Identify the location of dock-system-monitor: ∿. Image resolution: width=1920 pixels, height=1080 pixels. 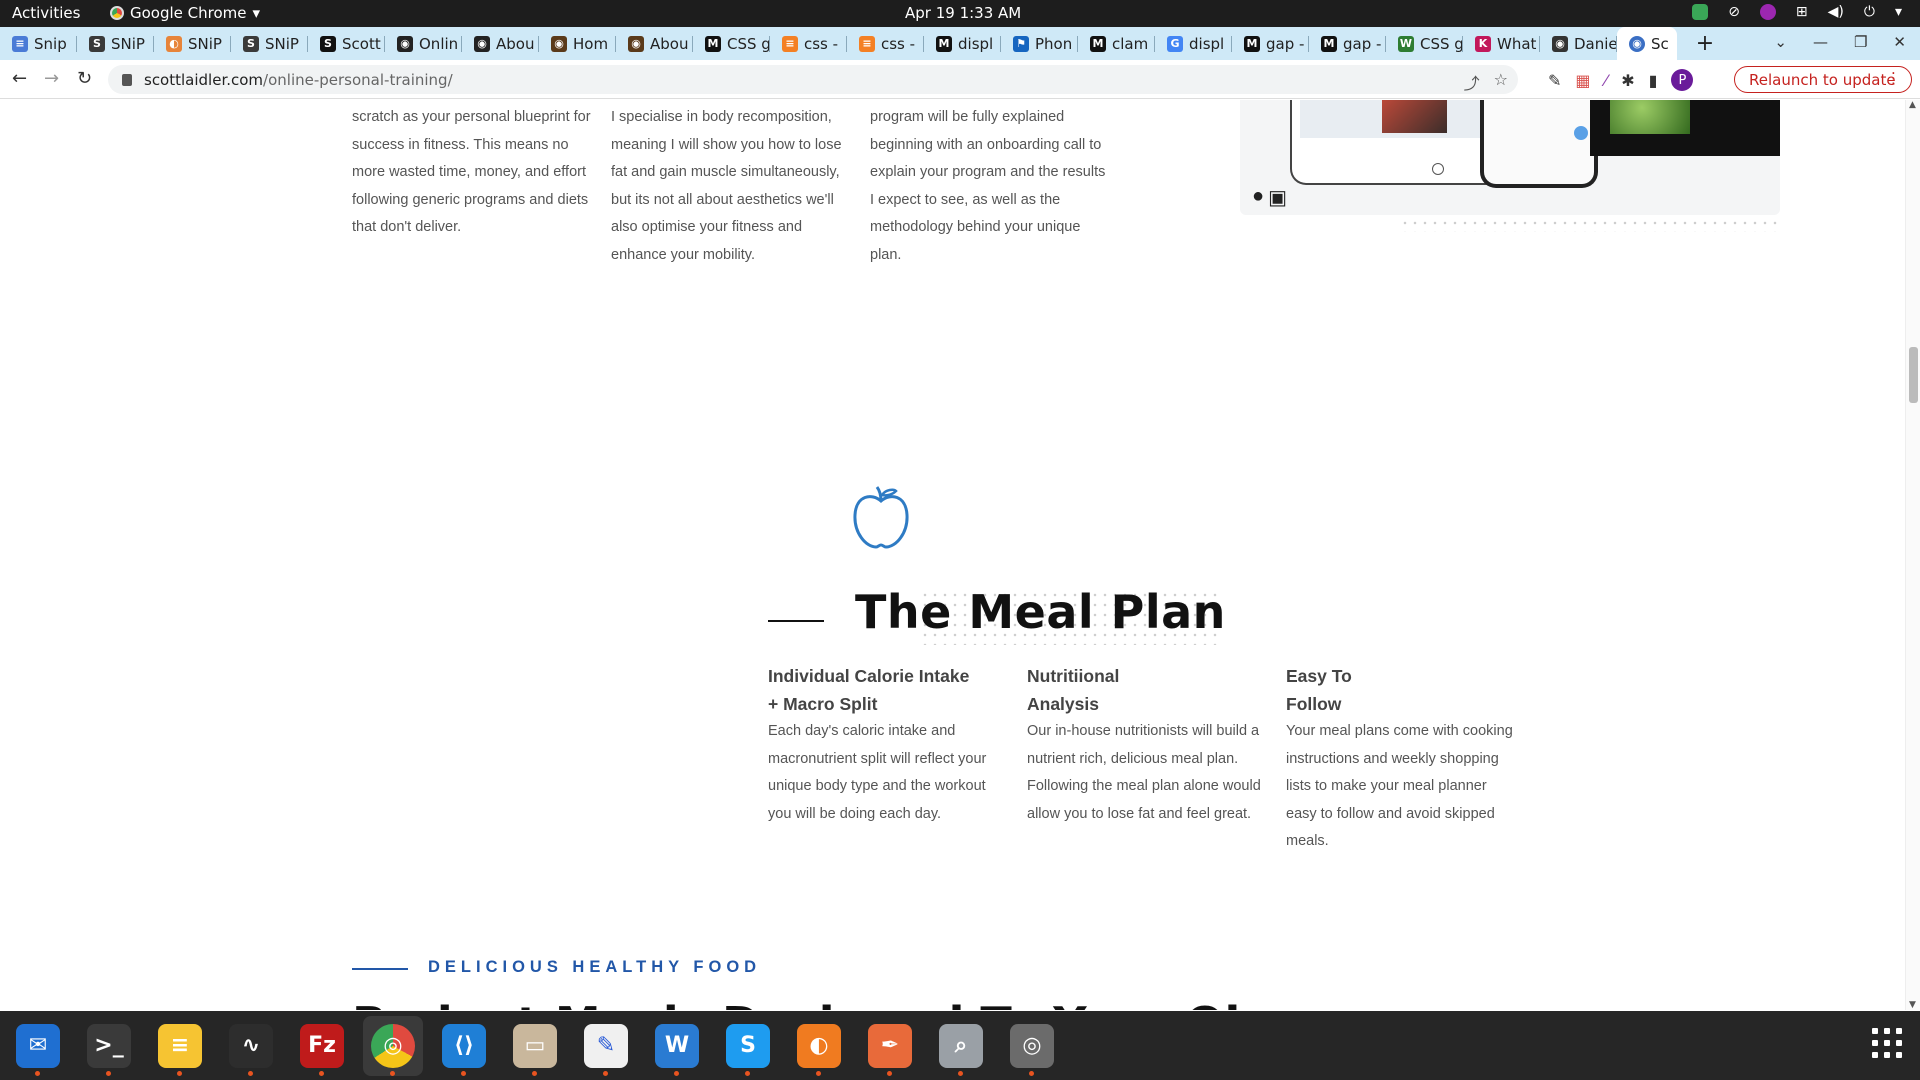
(251, 1046).